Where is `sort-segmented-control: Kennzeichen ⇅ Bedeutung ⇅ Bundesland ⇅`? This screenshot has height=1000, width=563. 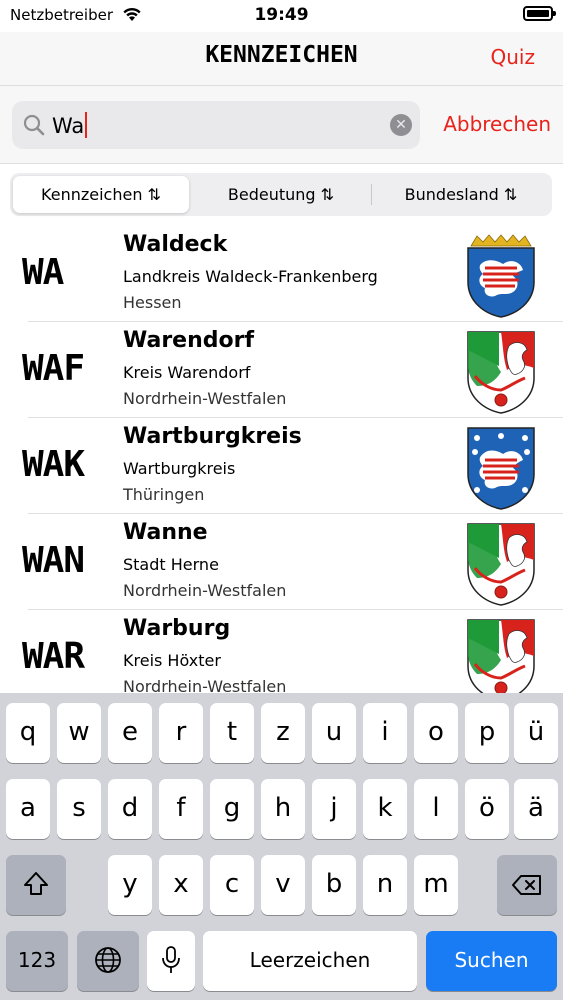 sort-segmented-control: Kennzeichen ⇅ Bedeutung ⇅ Bundesland ⇅ is located at coordinates (281, 194).